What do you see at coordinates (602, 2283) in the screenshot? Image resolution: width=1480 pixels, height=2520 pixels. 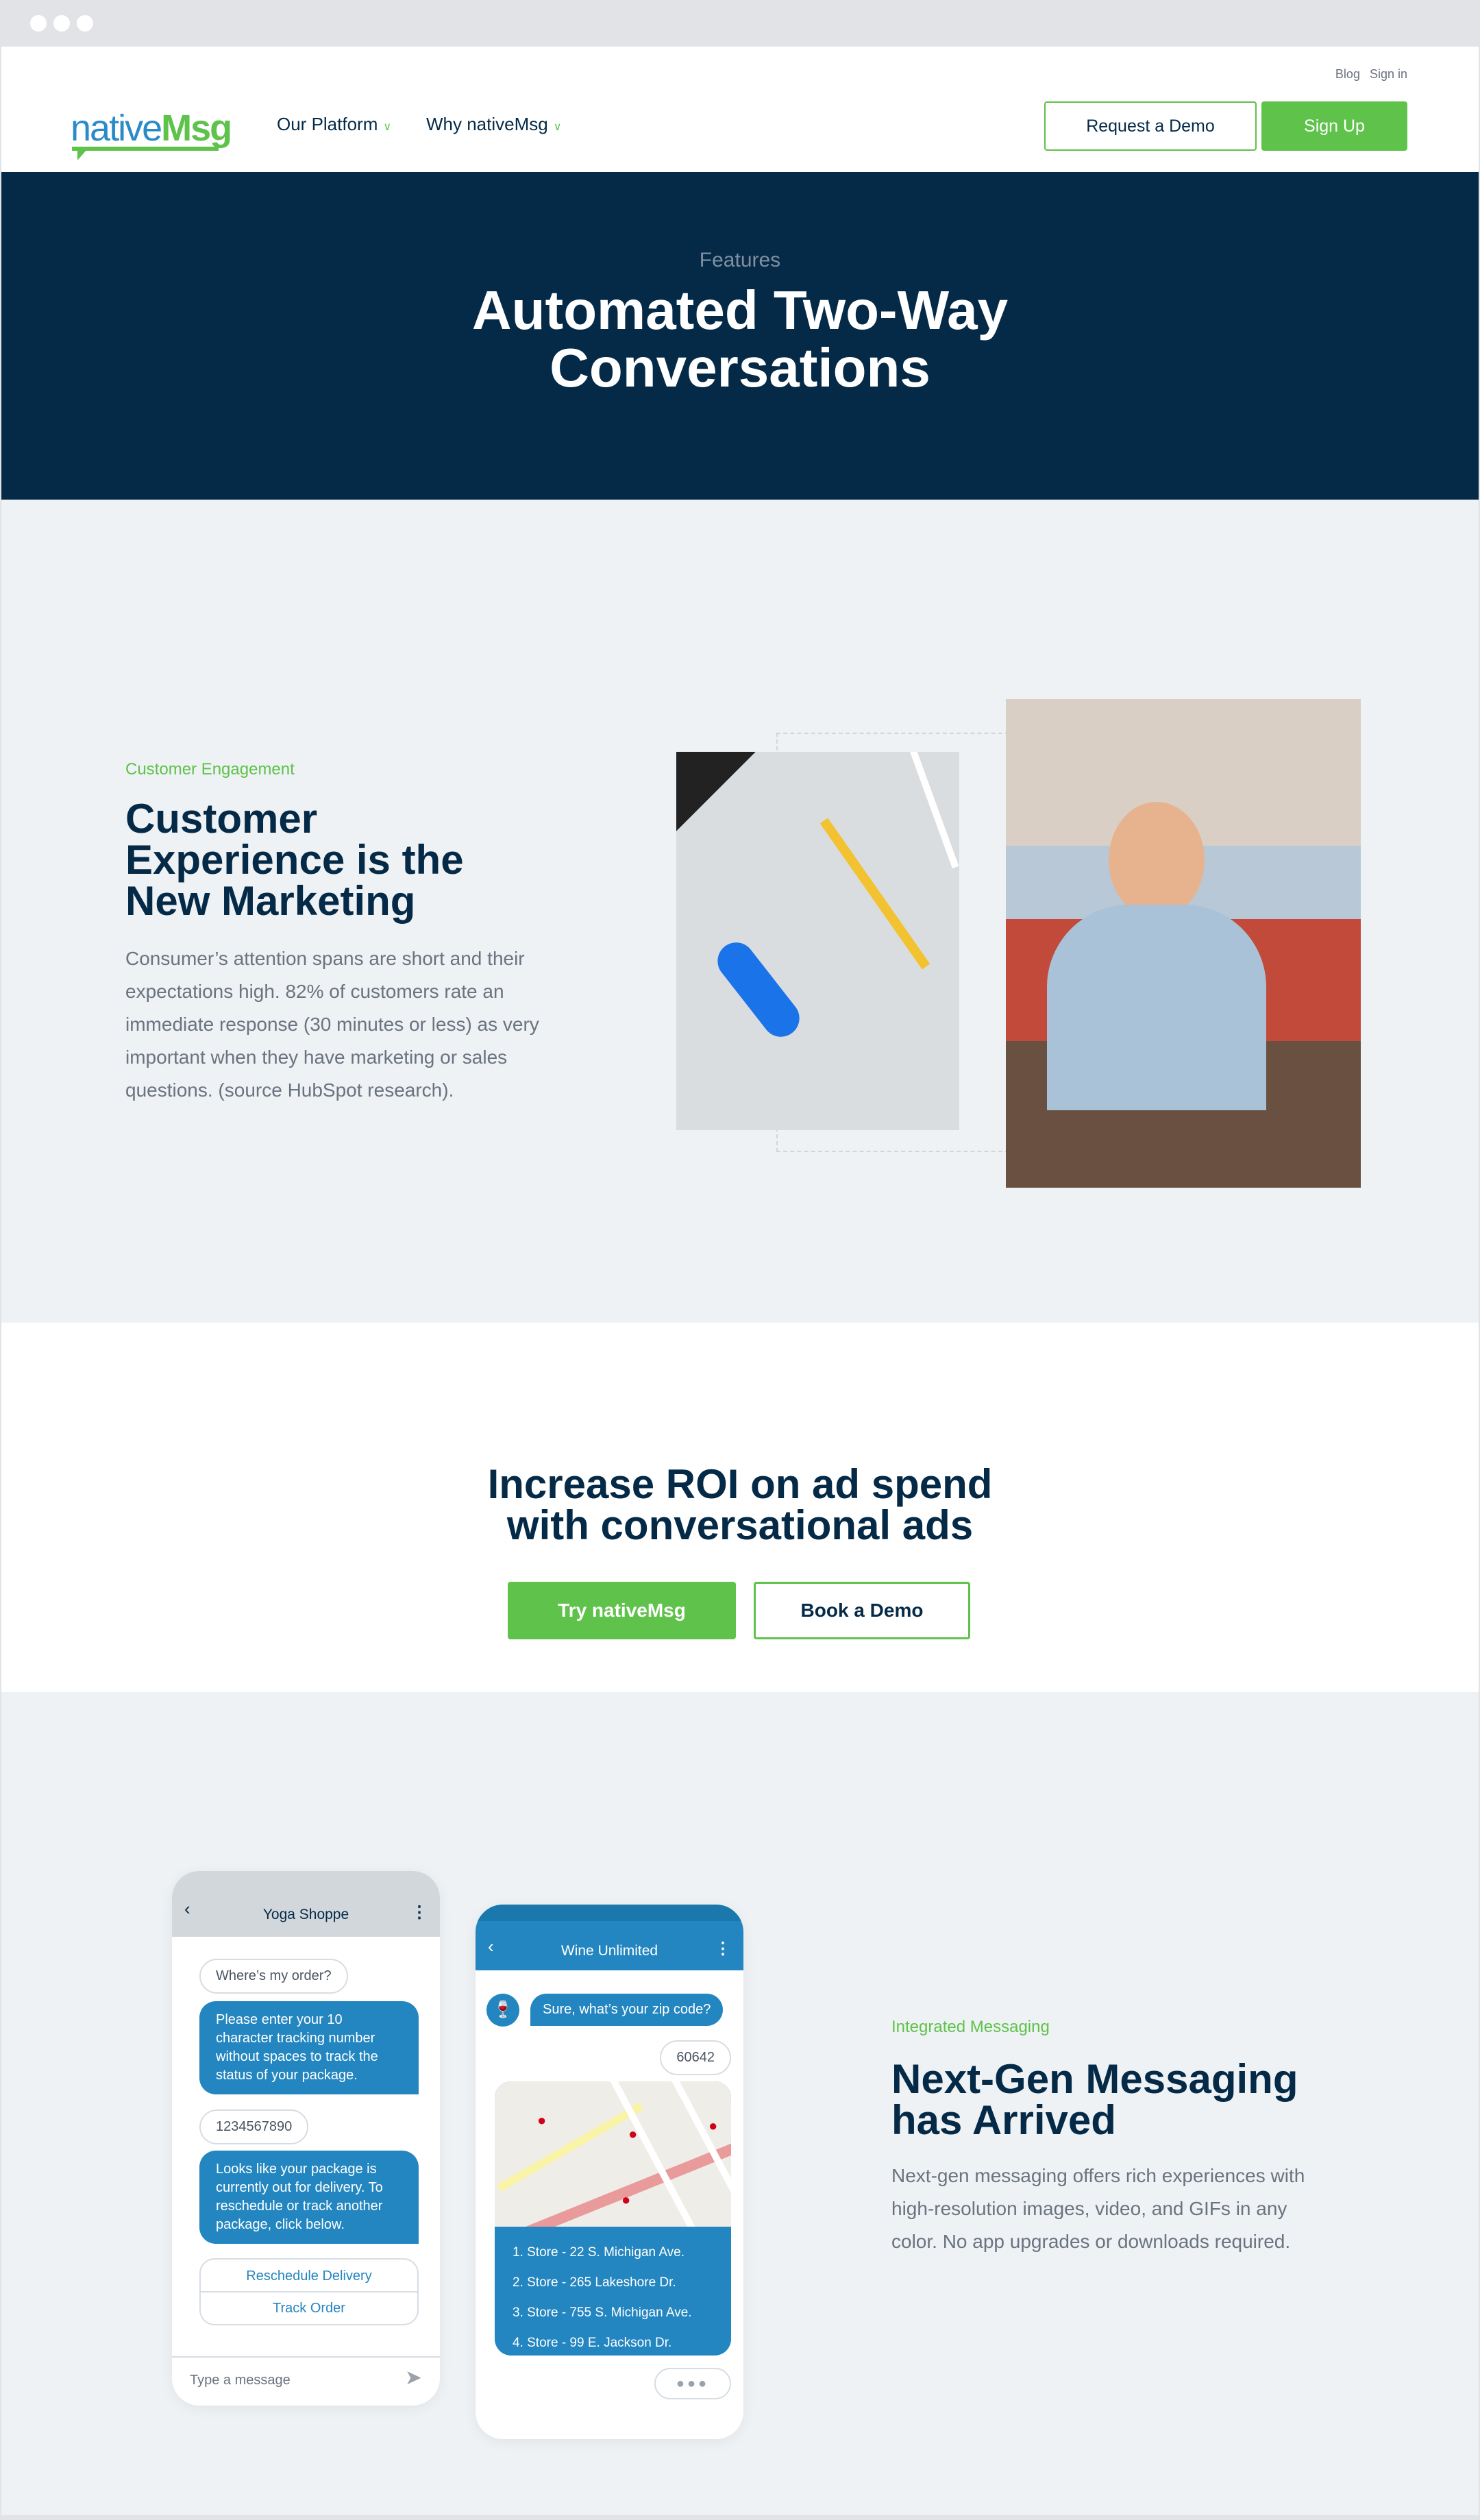 I see `store-item: 2. Store - 265 Lakeshore Dr.` at bounding box center [602, 2283].